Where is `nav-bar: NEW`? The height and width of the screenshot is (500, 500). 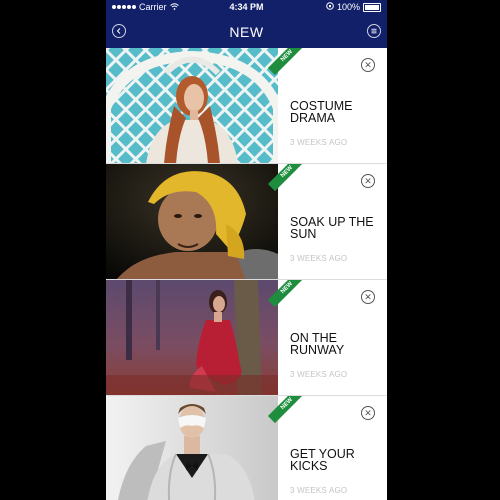 nav-bar: NEW is located at coordinates (246, 31).